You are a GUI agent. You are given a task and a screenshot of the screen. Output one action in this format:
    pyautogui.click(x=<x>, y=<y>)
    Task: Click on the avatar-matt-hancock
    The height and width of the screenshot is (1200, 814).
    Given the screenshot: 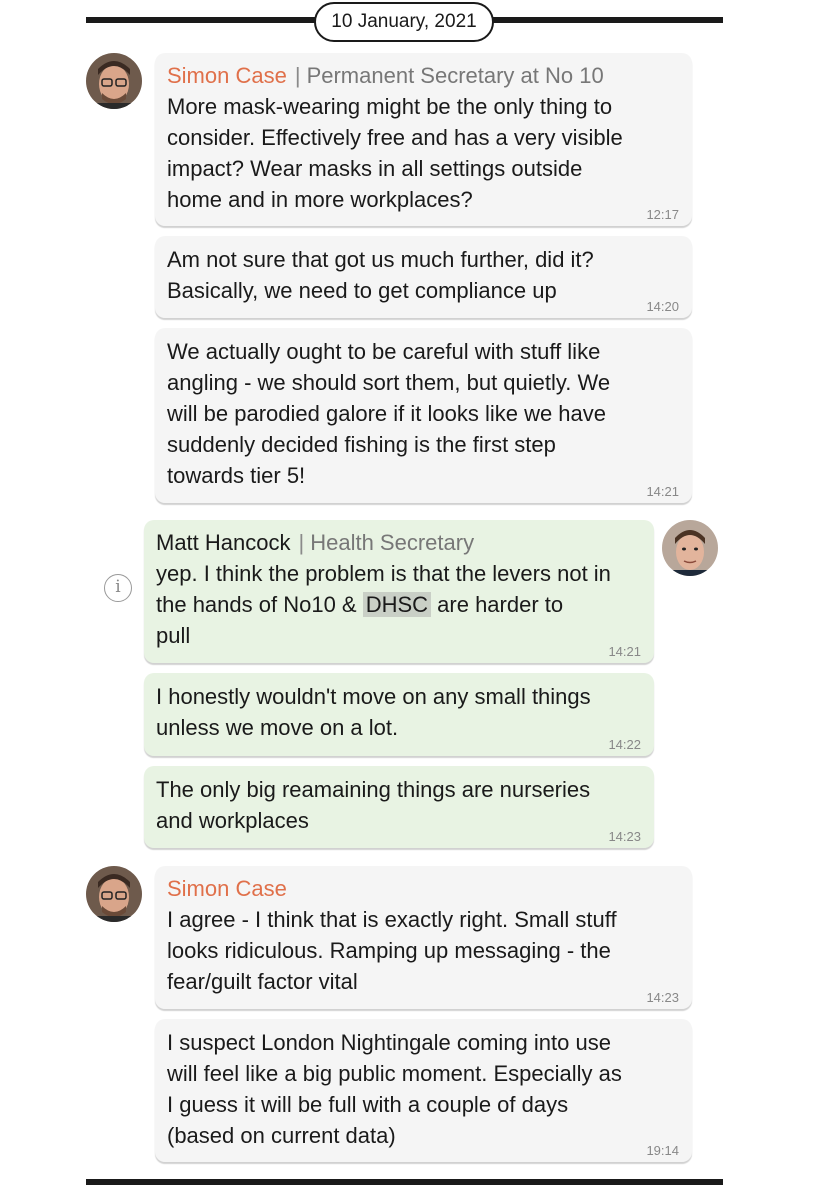 What is the action you would take?
    pyautogui.click(x=690, y=548)
    